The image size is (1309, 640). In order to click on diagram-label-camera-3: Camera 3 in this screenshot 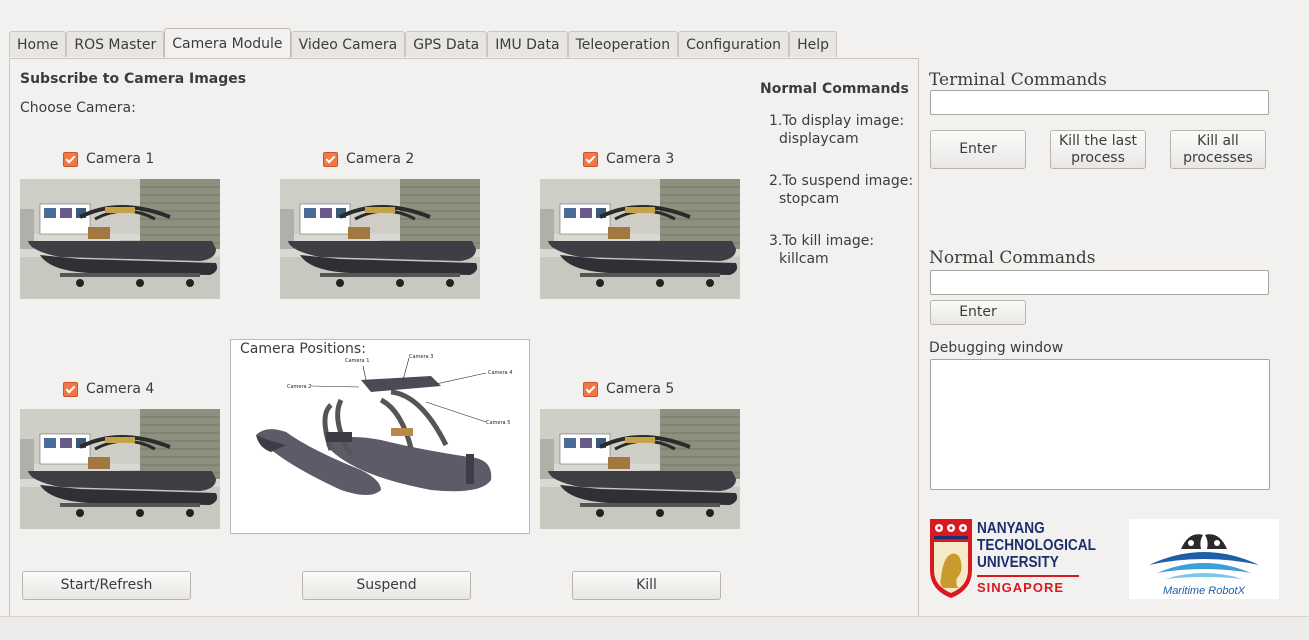, I will do `click(421, 357)`.